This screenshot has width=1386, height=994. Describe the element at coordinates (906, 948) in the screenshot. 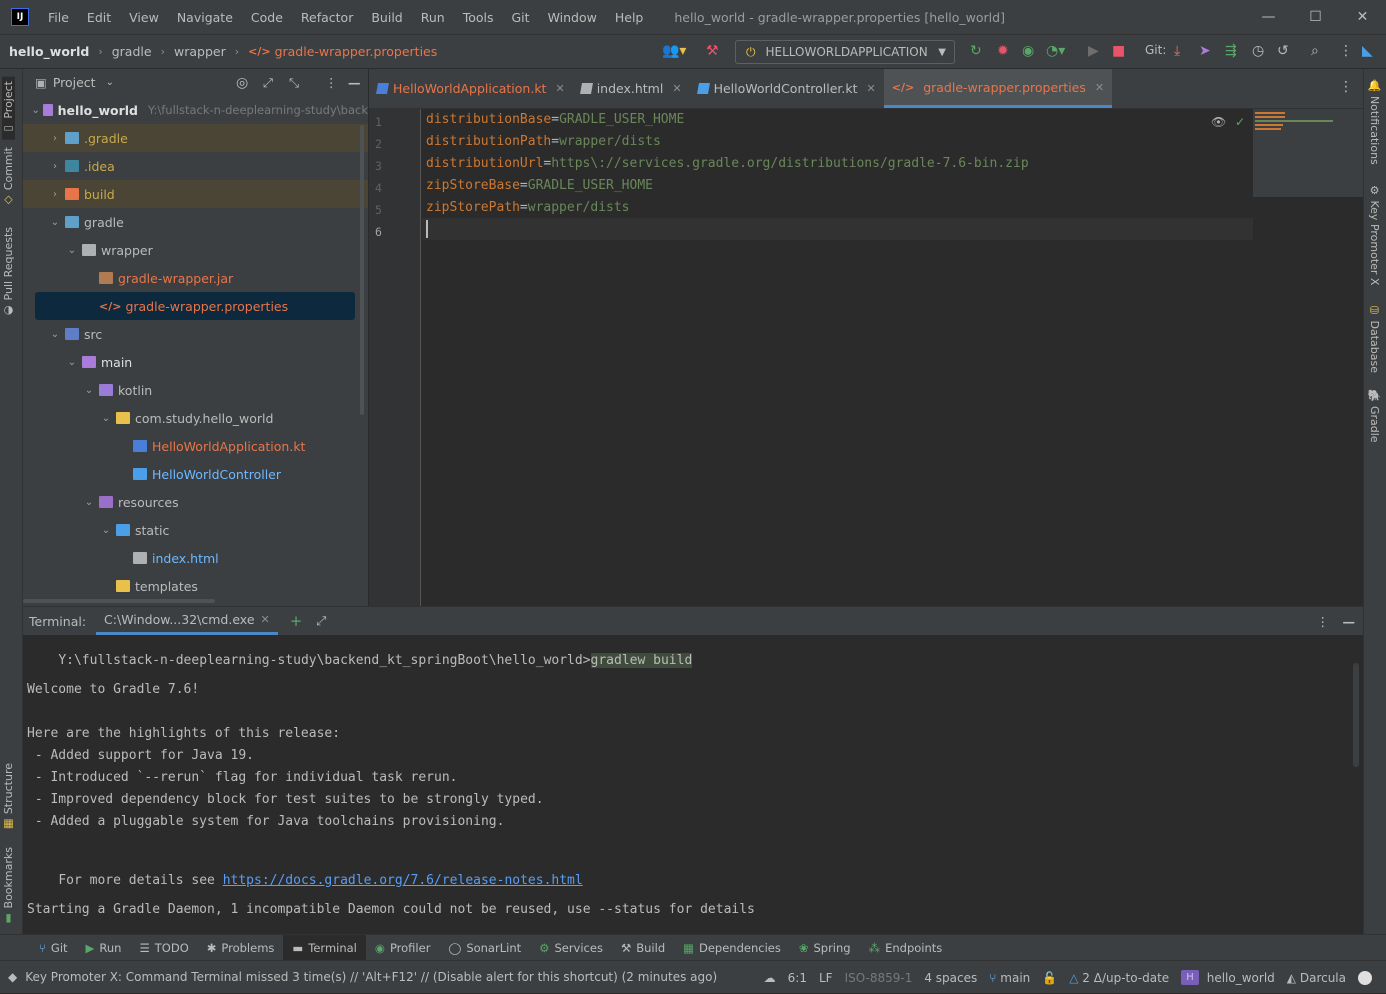

I see `tool-button-endpoints: ⁂ Endpoints` at that location.